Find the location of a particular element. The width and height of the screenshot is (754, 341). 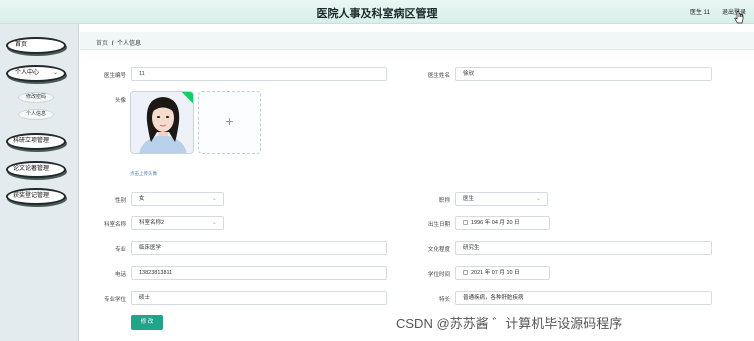

doctor-id-field: 11 is located at coordinates (259, 74).